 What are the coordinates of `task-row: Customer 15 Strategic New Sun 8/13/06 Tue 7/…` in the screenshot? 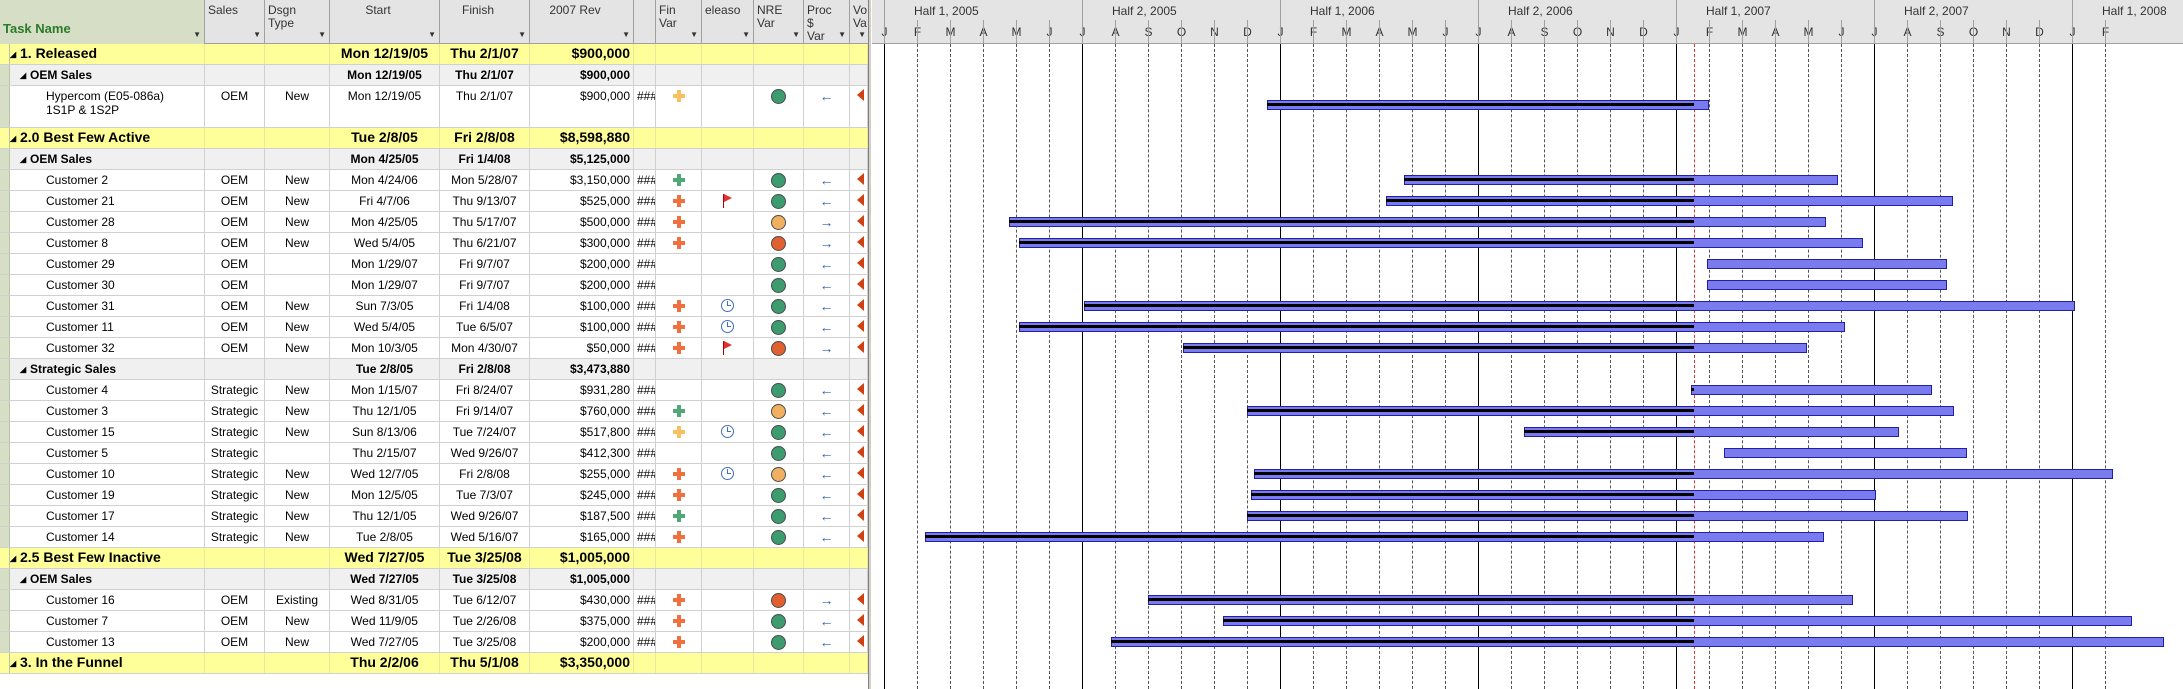 It's located at (434, 432).